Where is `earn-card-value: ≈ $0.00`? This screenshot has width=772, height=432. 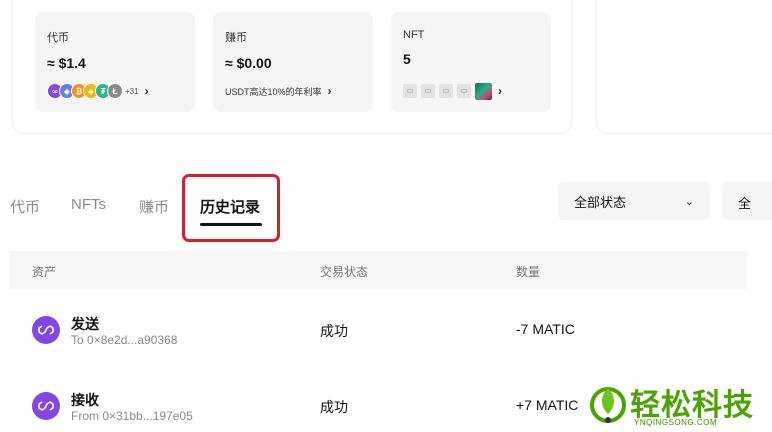
earn-card-value: ≈ $0.00 is located at coordinates (248, 63).